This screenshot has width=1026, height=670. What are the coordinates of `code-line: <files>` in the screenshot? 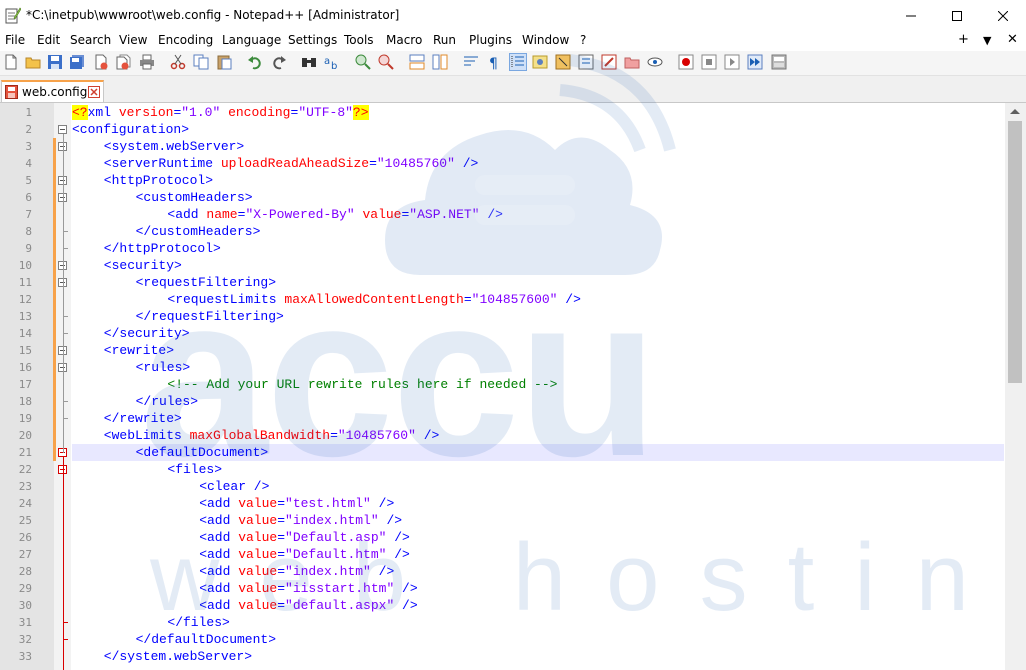 It's located at (194, 469).